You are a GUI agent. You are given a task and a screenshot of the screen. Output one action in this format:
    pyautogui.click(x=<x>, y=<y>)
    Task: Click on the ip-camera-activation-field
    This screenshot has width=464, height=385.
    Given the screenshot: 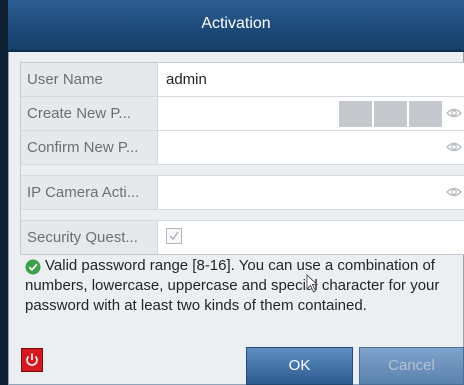 What is the action you would take?
    pyautogui.click(x=311, y=192)
    